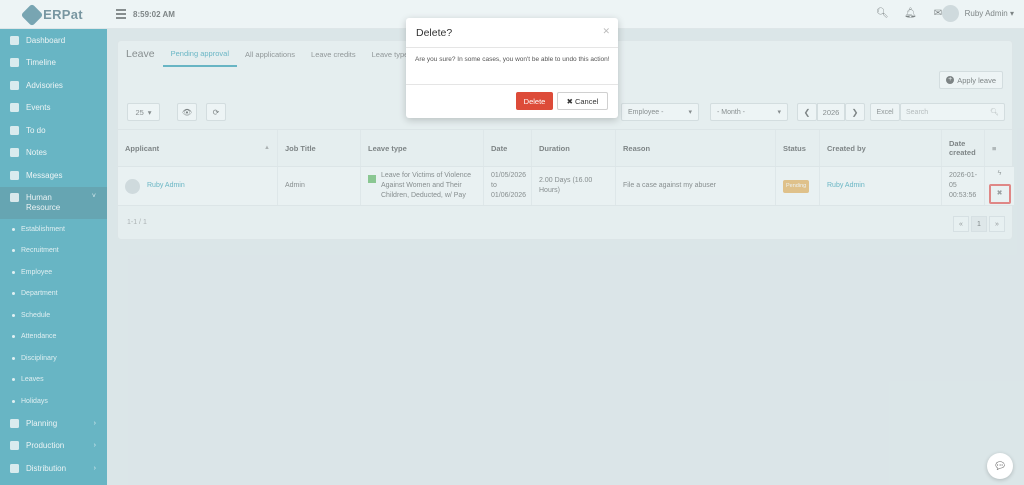  I want to click on close-icon: ✕, so click(606, 31).